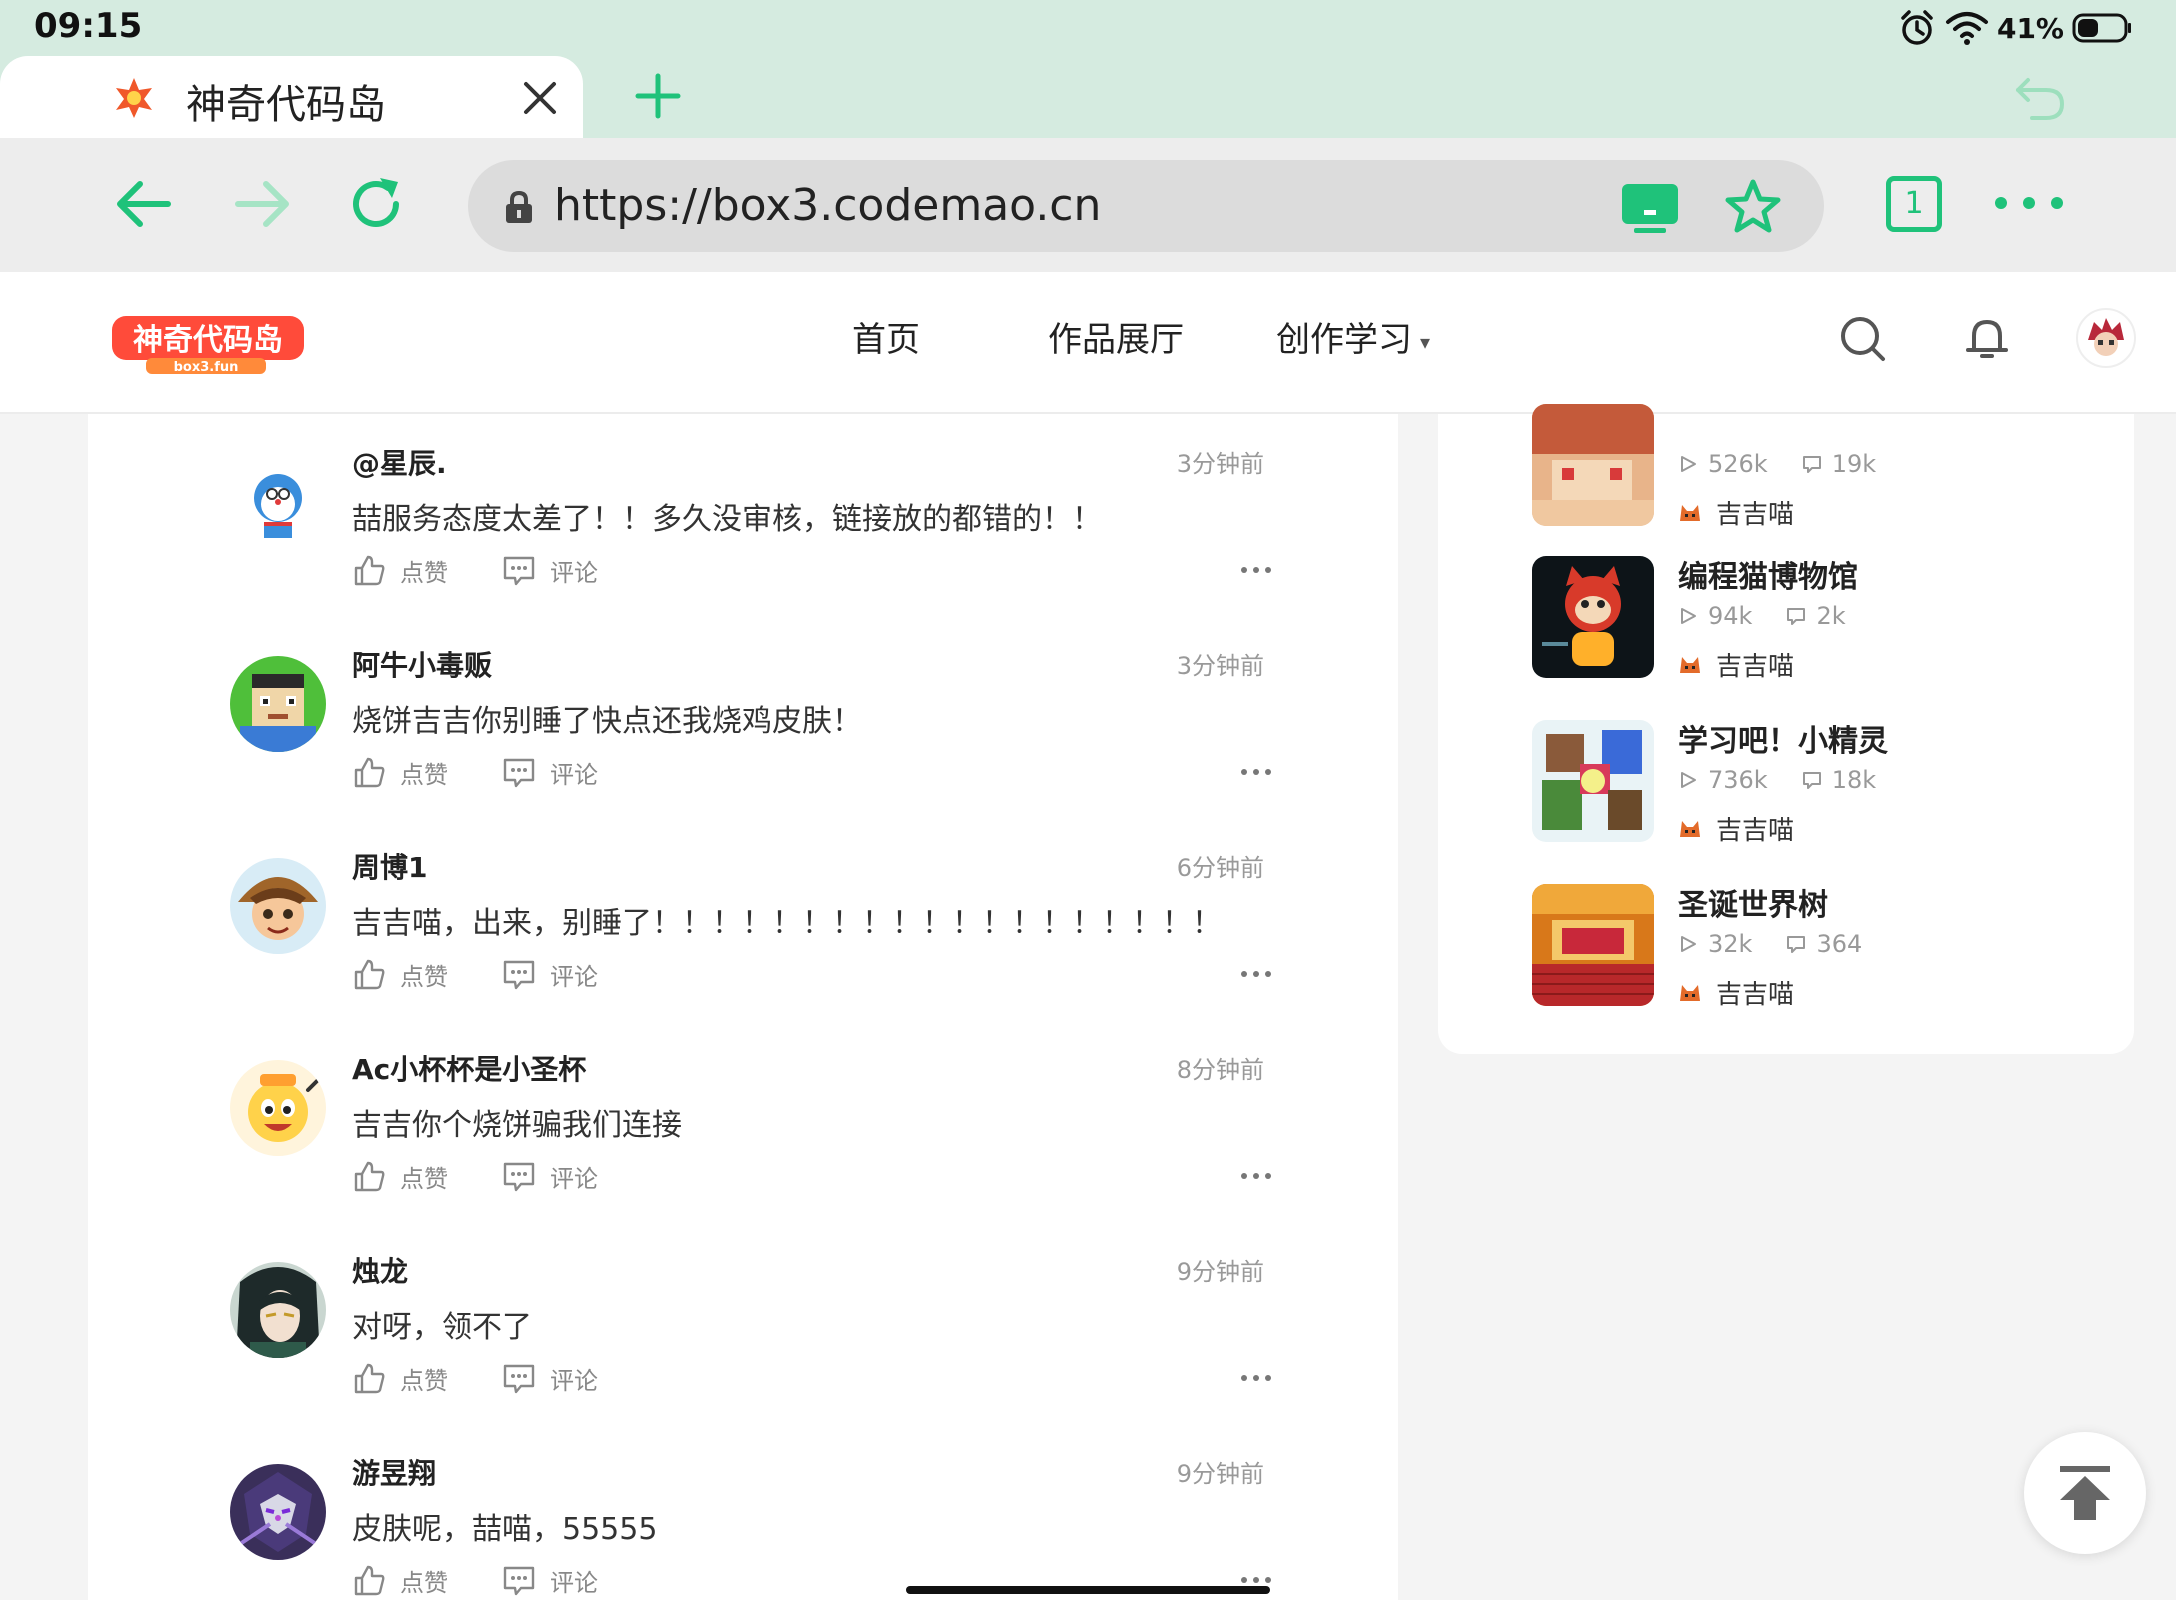  I want to click on work-stats: 736k 18k, so click(1777, 780).